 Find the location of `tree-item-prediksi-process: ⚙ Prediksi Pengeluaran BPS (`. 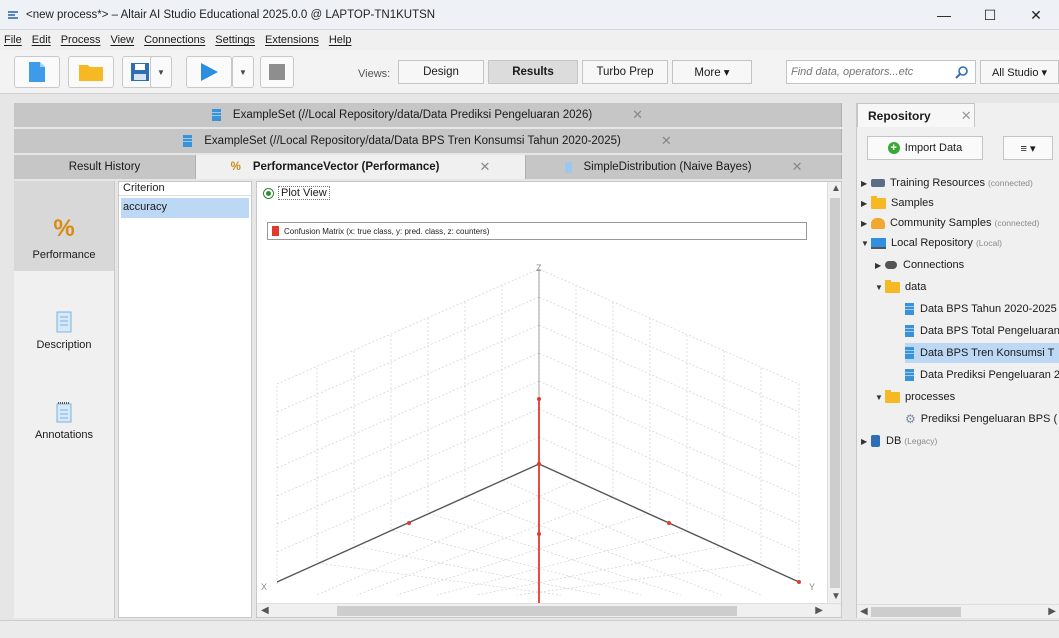

tree-item-prediksi-process: ⚙ Prediksi Pengeluaran BPS ( is located at coordinates (981, 419).